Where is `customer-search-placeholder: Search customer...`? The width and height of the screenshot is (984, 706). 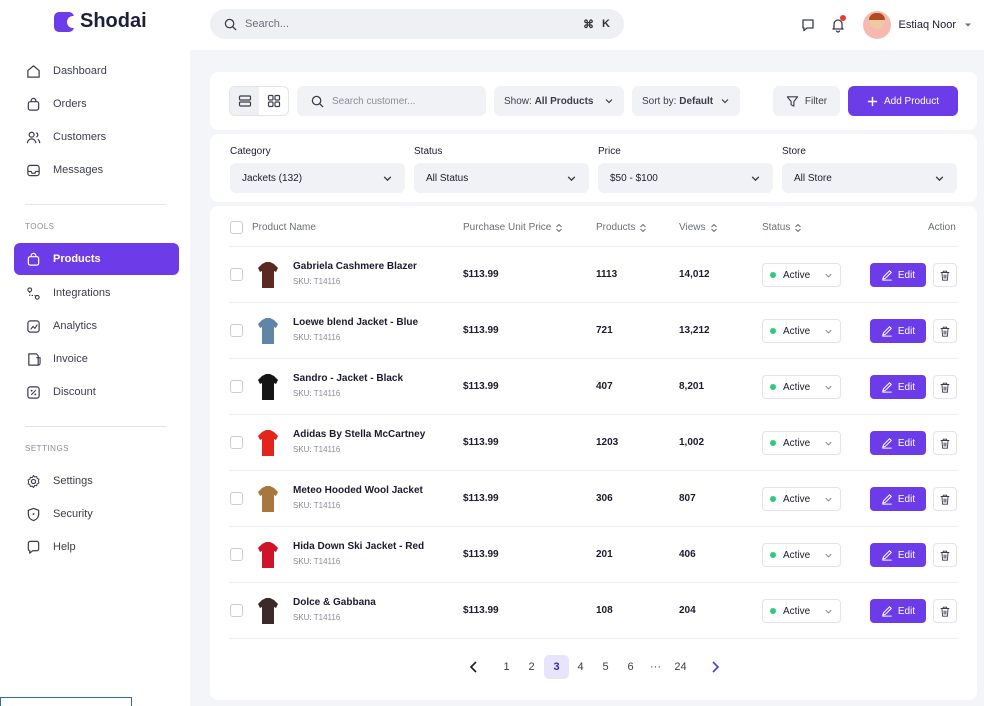 customer-search-placeholder: Search customer... is located at coordinates (373, 101).